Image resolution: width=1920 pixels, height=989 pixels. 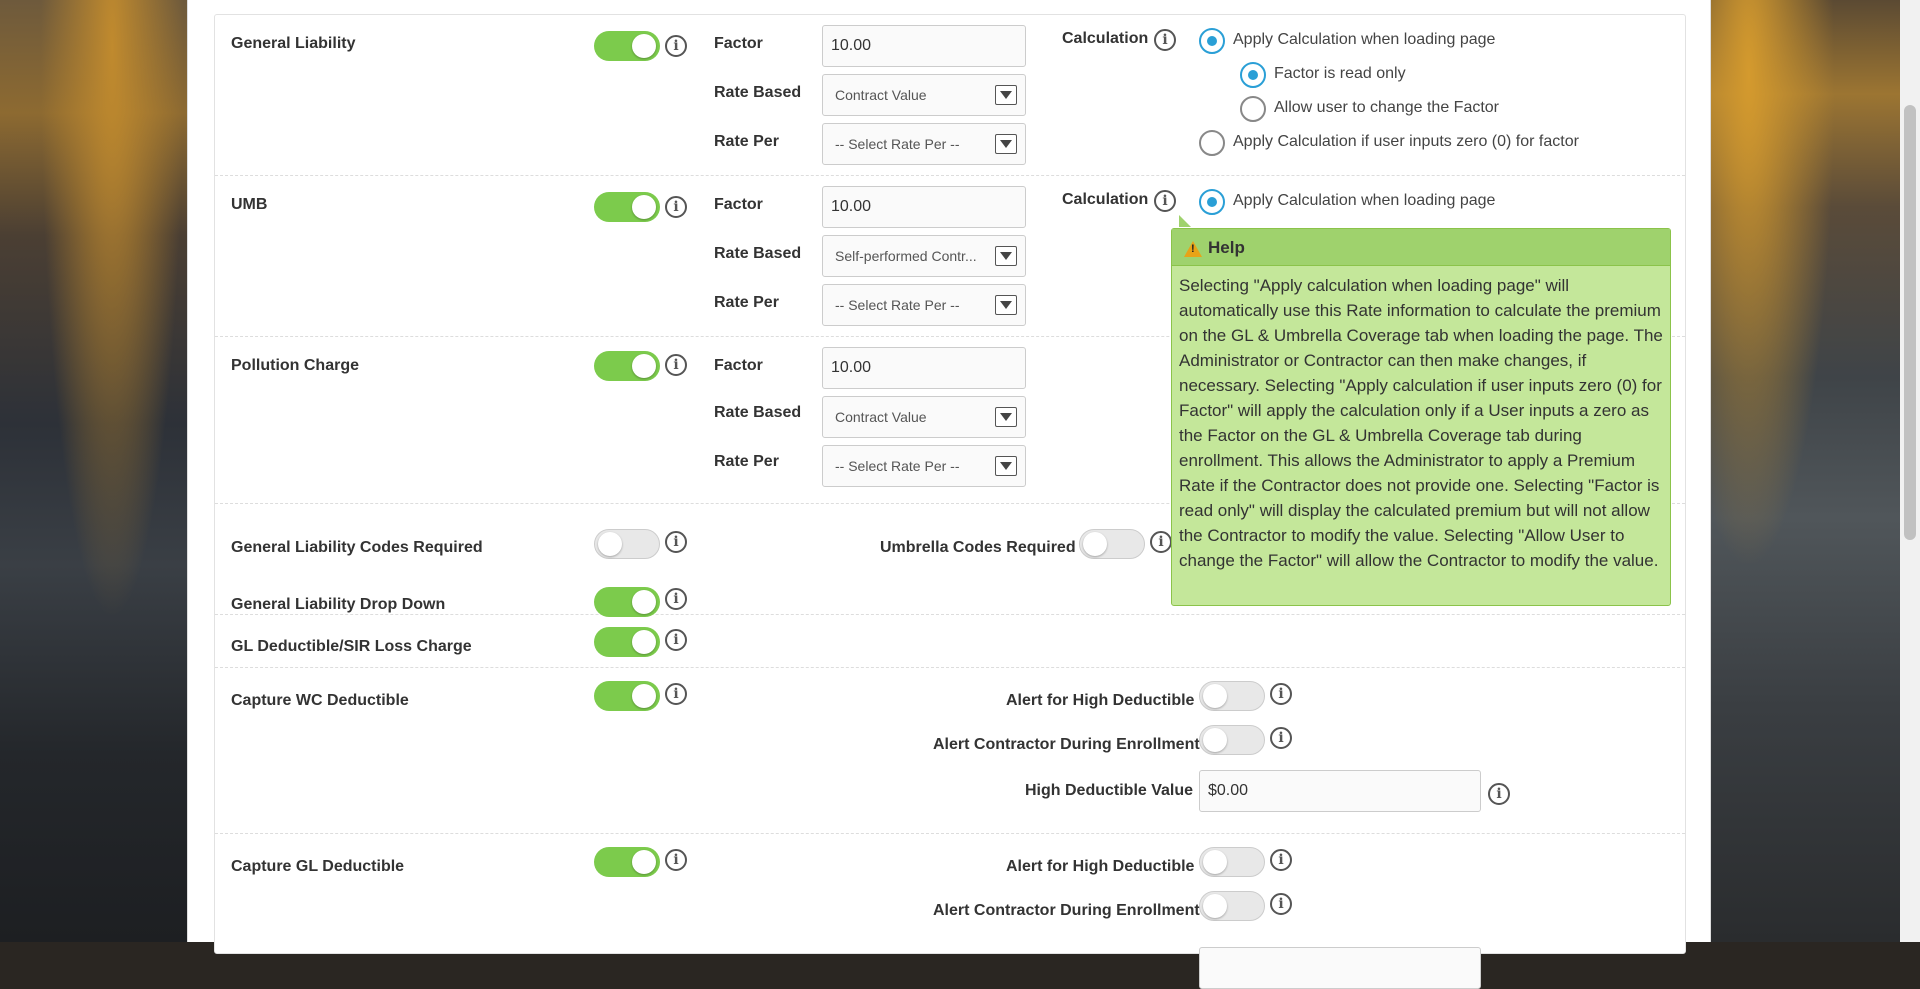 I want to click on gl-rate-based-label: Rate Based, so click(x=758, y=92).